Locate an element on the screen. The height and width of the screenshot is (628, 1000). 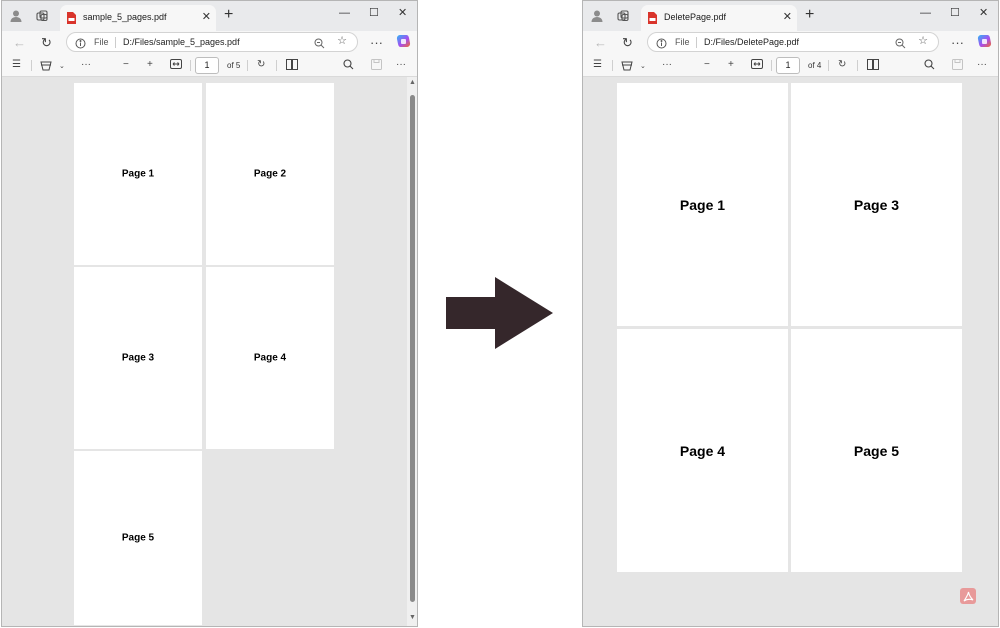
active-tab: DeletePage.pdf ✕ is located at coordinates (719, 18).